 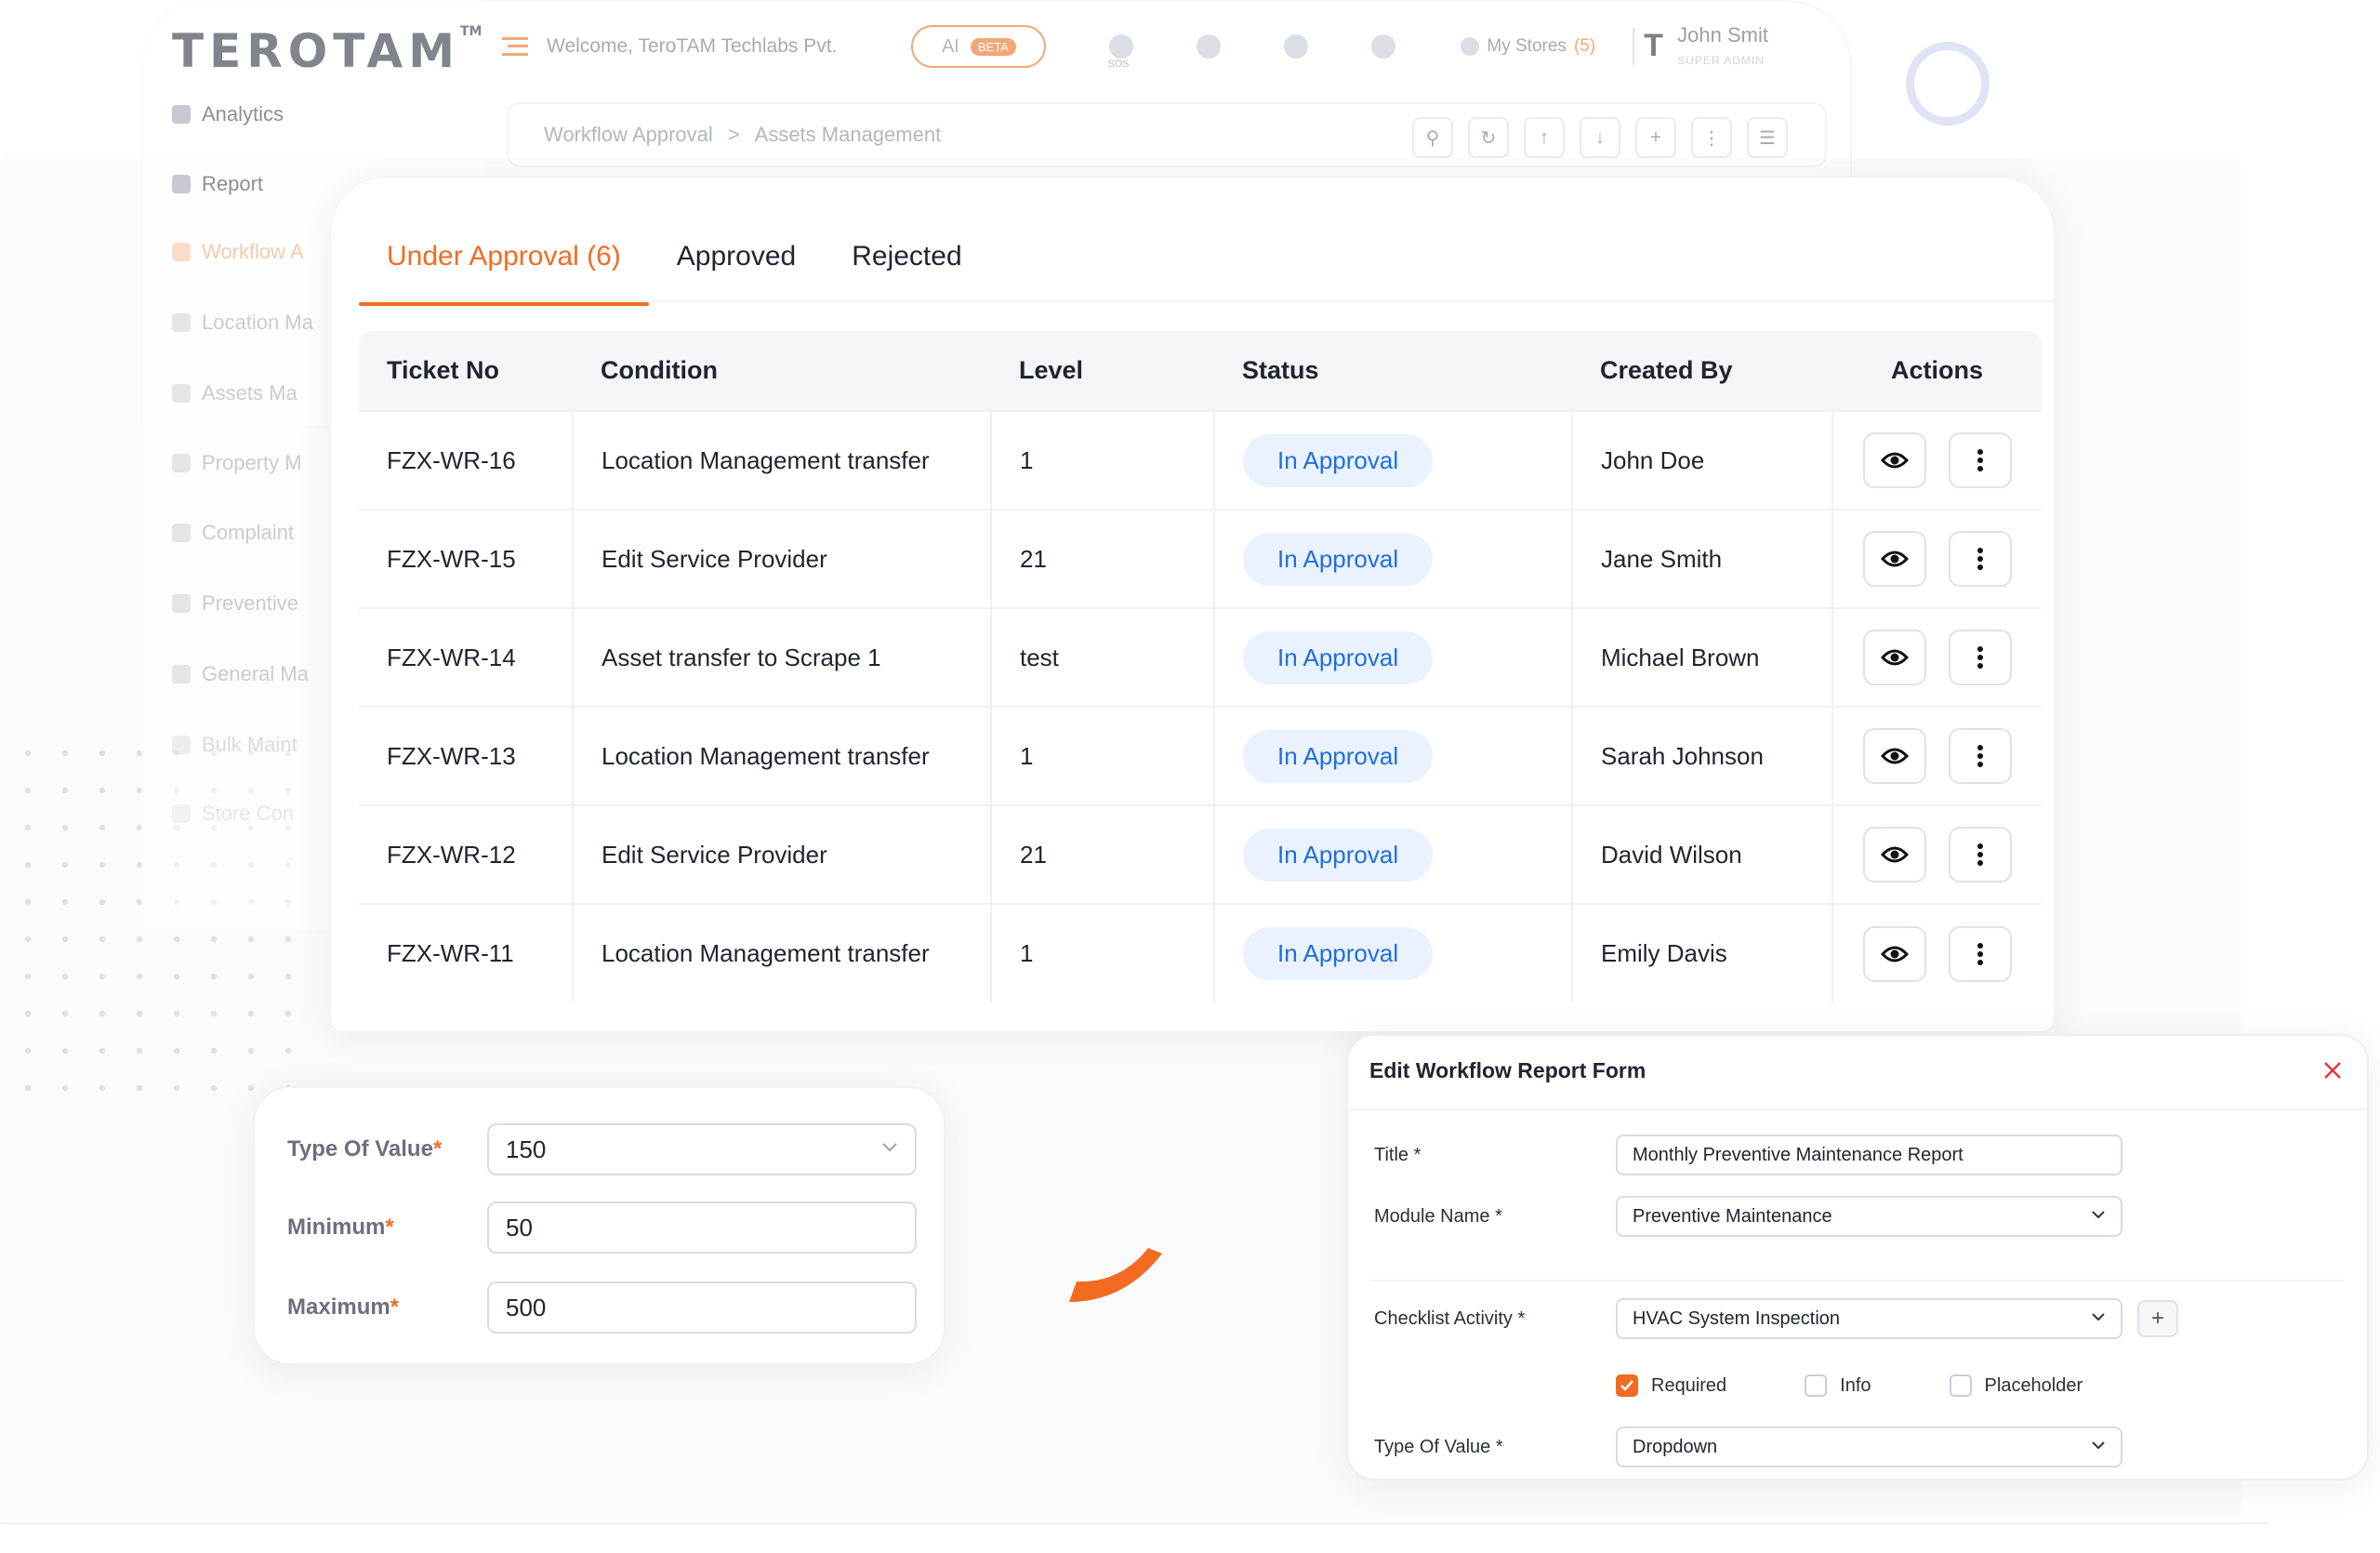 What do you see at coordinates (235, 393) in the screenshot?
I see `sidebar-item-assets: Assets Ma` at bounding box center [235, 393].